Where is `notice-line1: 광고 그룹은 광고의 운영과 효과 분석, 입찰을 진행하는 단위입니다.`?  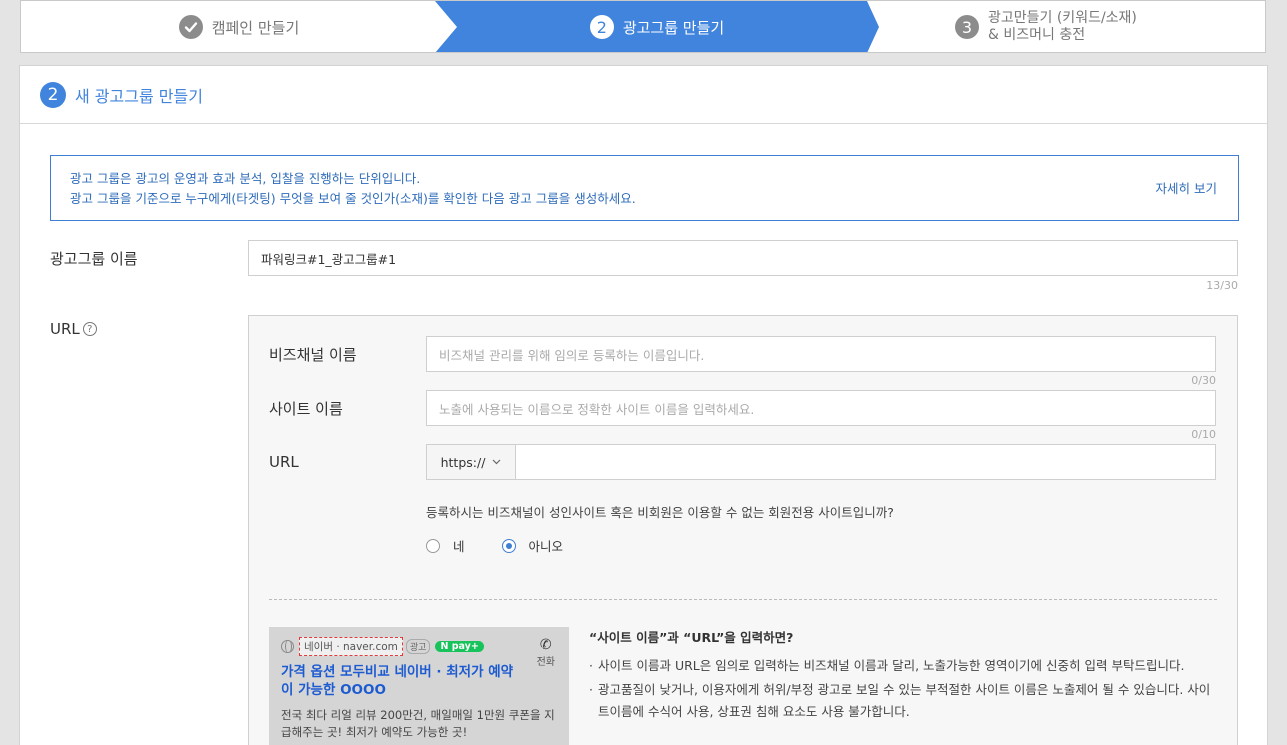
notice-line1: 광고 그룹은 광고의 운영과 효과 분석, 입찰을 진행하는 단위입니다. is located at coordinates (245, 178).